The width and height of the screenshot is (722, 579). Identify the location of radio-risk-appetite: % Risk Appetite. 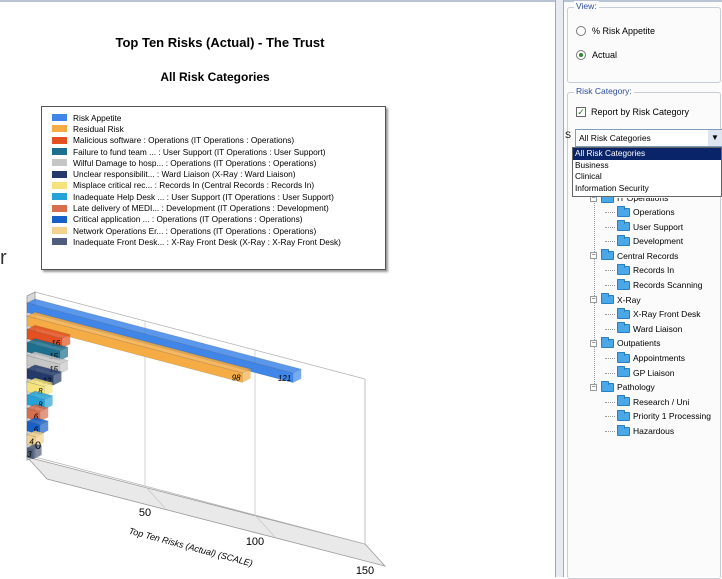
(615, 31).